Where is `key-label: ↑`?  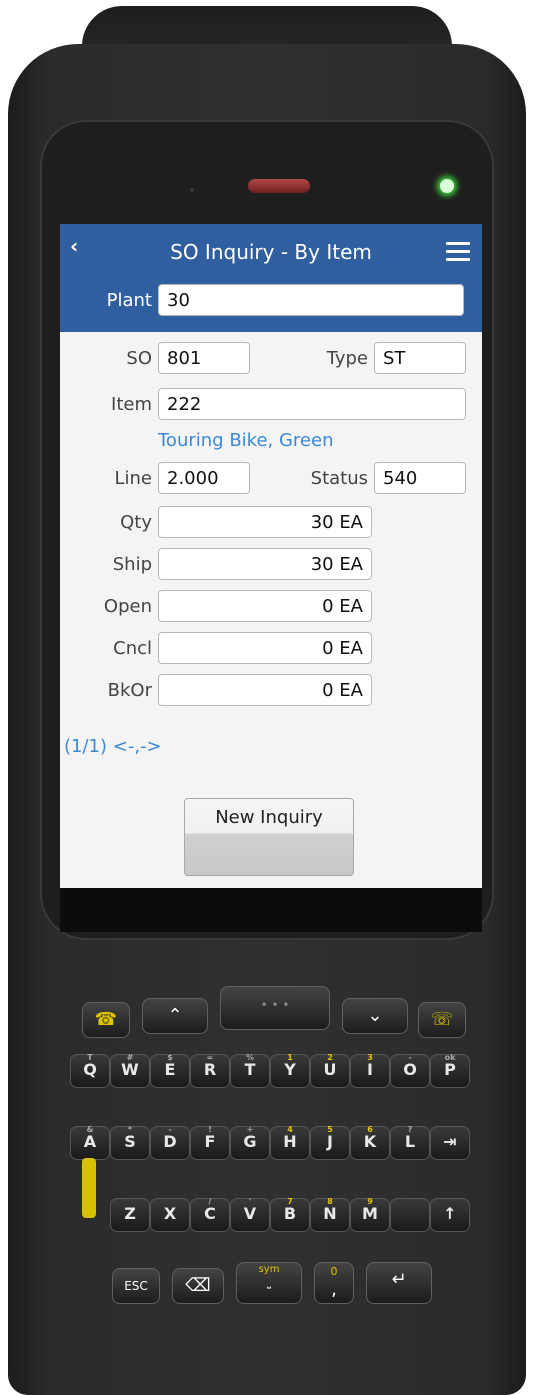 key-label: ↑ is located at coordinates (450, 1213).